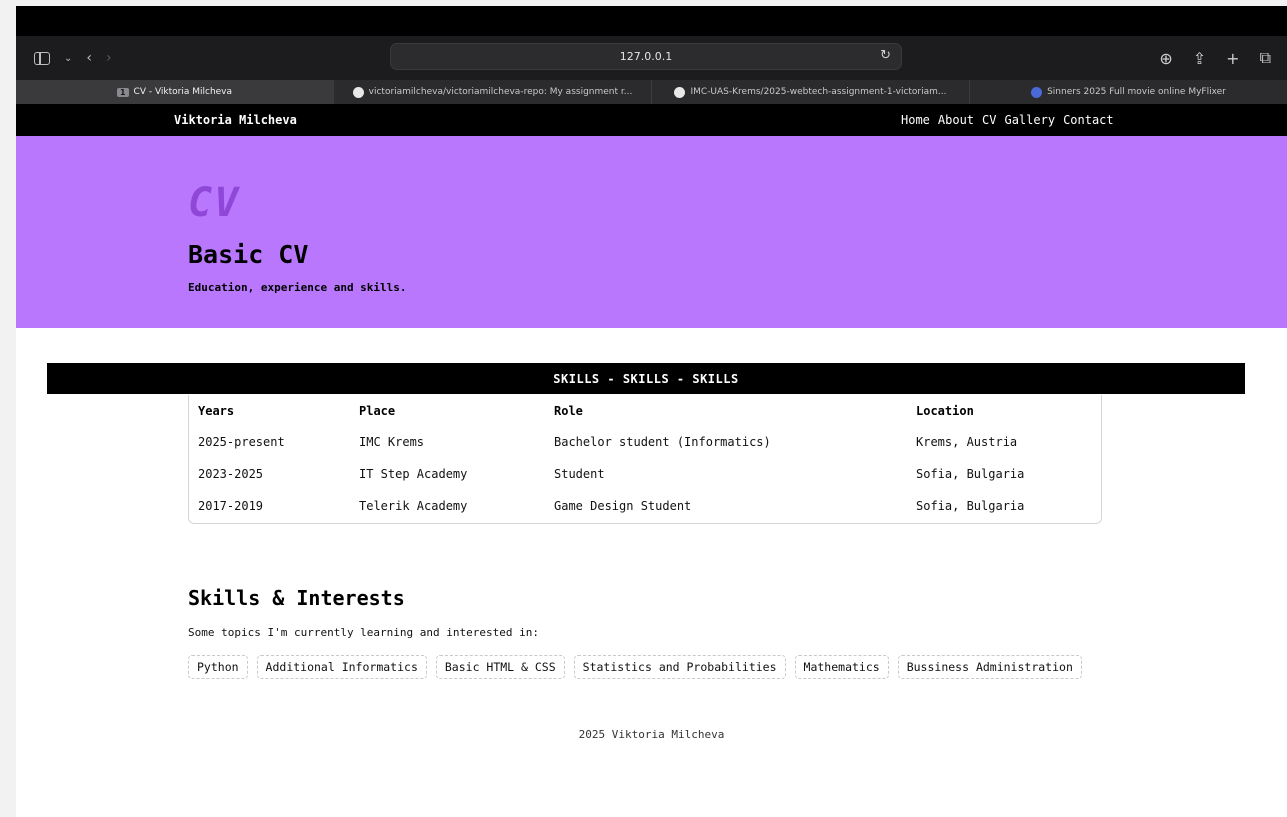 The height and width of the screenshot is (817, 1287). Describe the element at coordinates (296, 598) in the screenshot. I see `interests-heading: Skills & Interests` at that location.